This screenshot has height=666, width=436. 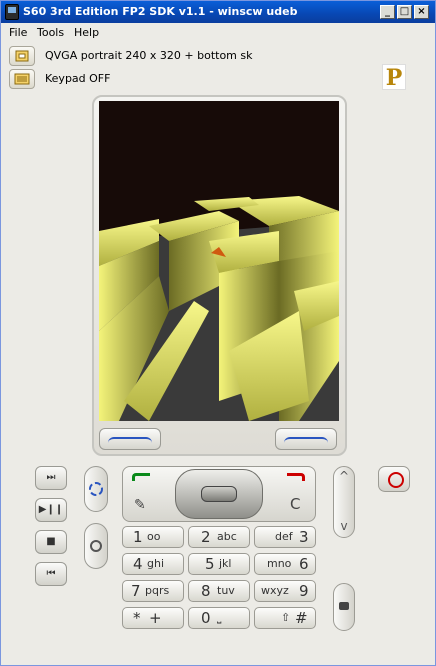 What do you see at coordinates (50, 32) in the screenshot?
I see `menu-tools: Tools` at bounding box center [50, 32].